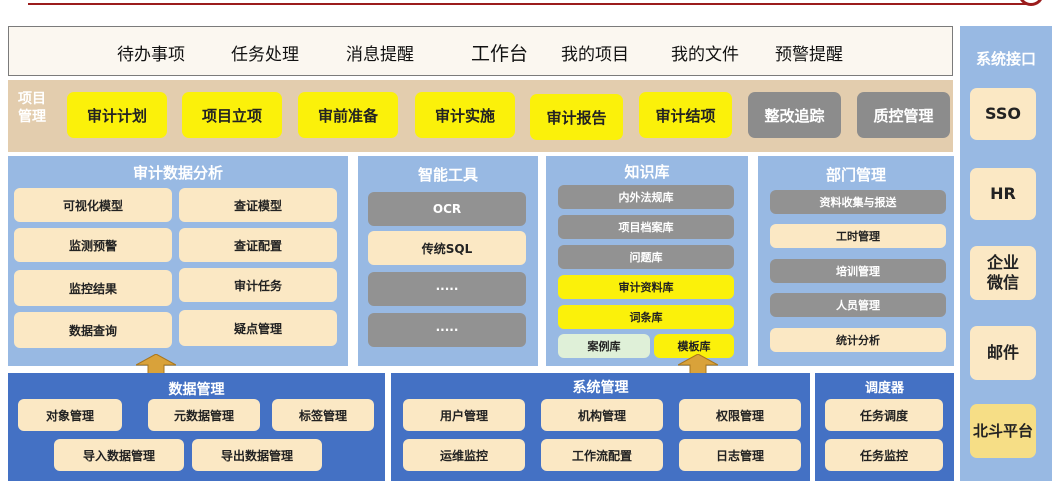 The height and width of the screenshot is (483, 1059). I want to click on tool-placeholder-1: ·····, so click(447, 289).